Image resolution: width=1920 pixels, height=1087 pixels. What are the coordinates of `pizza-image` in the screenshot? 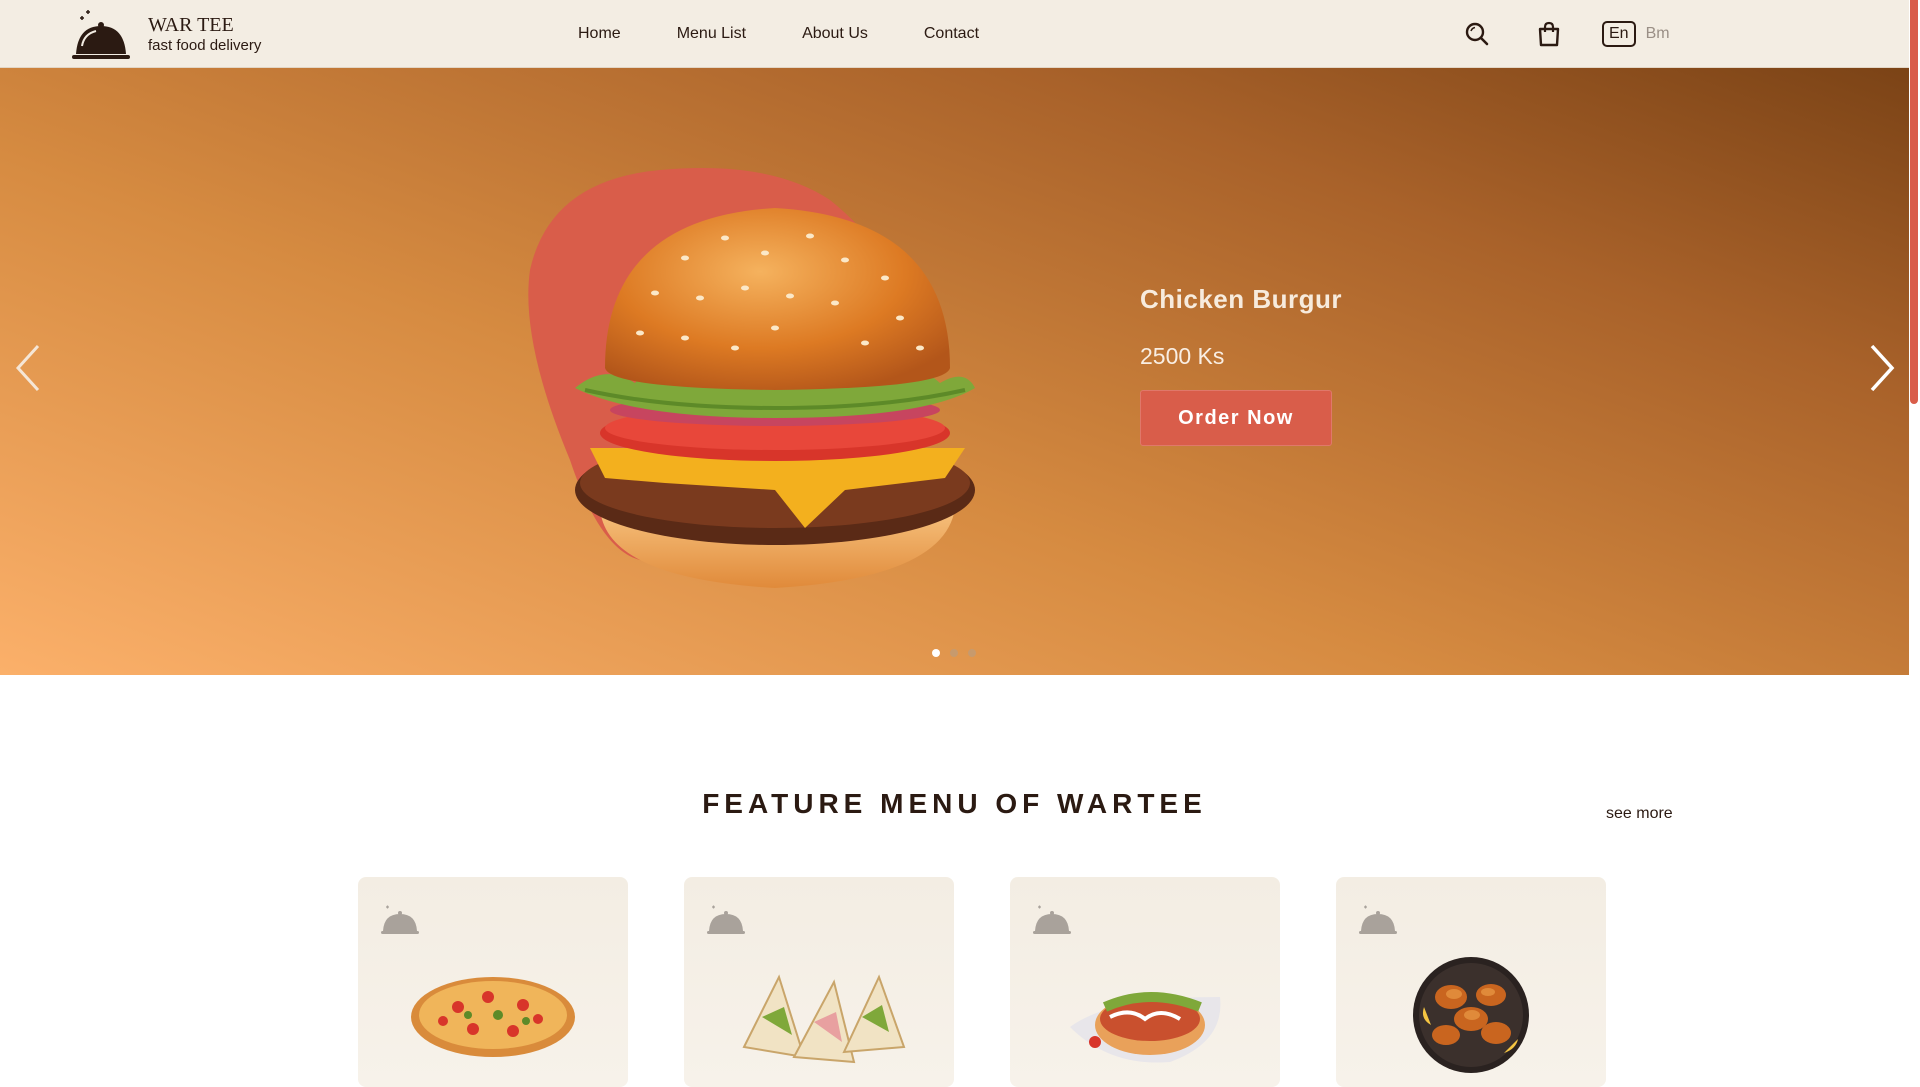 It's located at (493, 1017).